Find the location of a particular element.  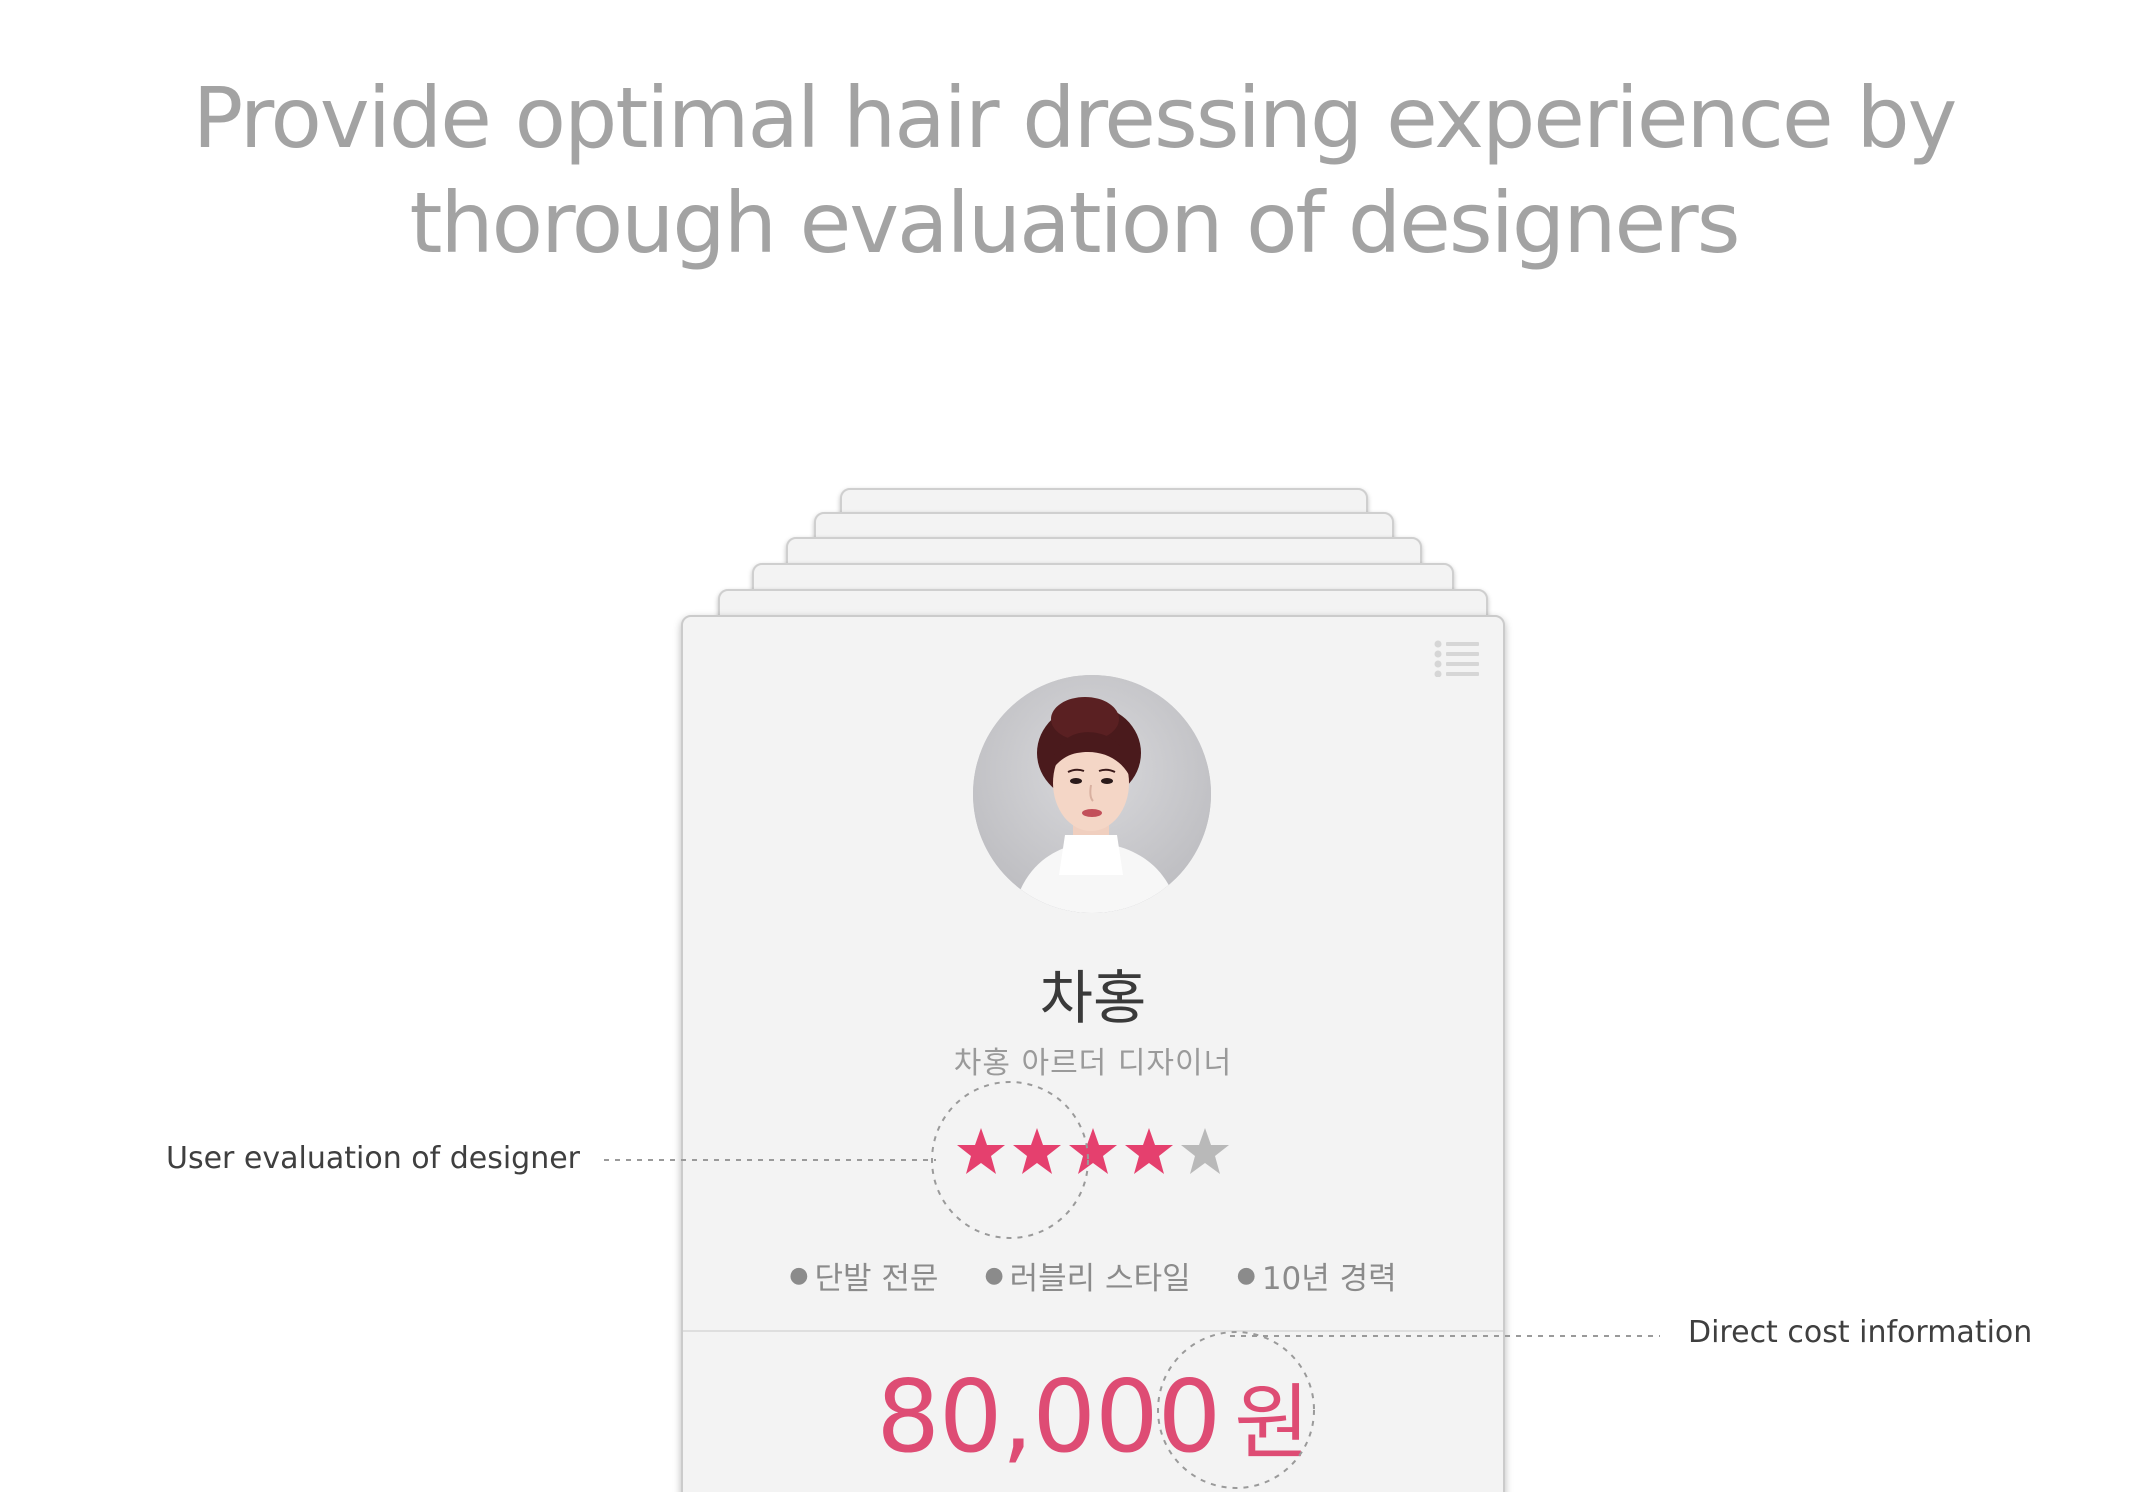

designer-avatar is located at coordinates (1092, 794).